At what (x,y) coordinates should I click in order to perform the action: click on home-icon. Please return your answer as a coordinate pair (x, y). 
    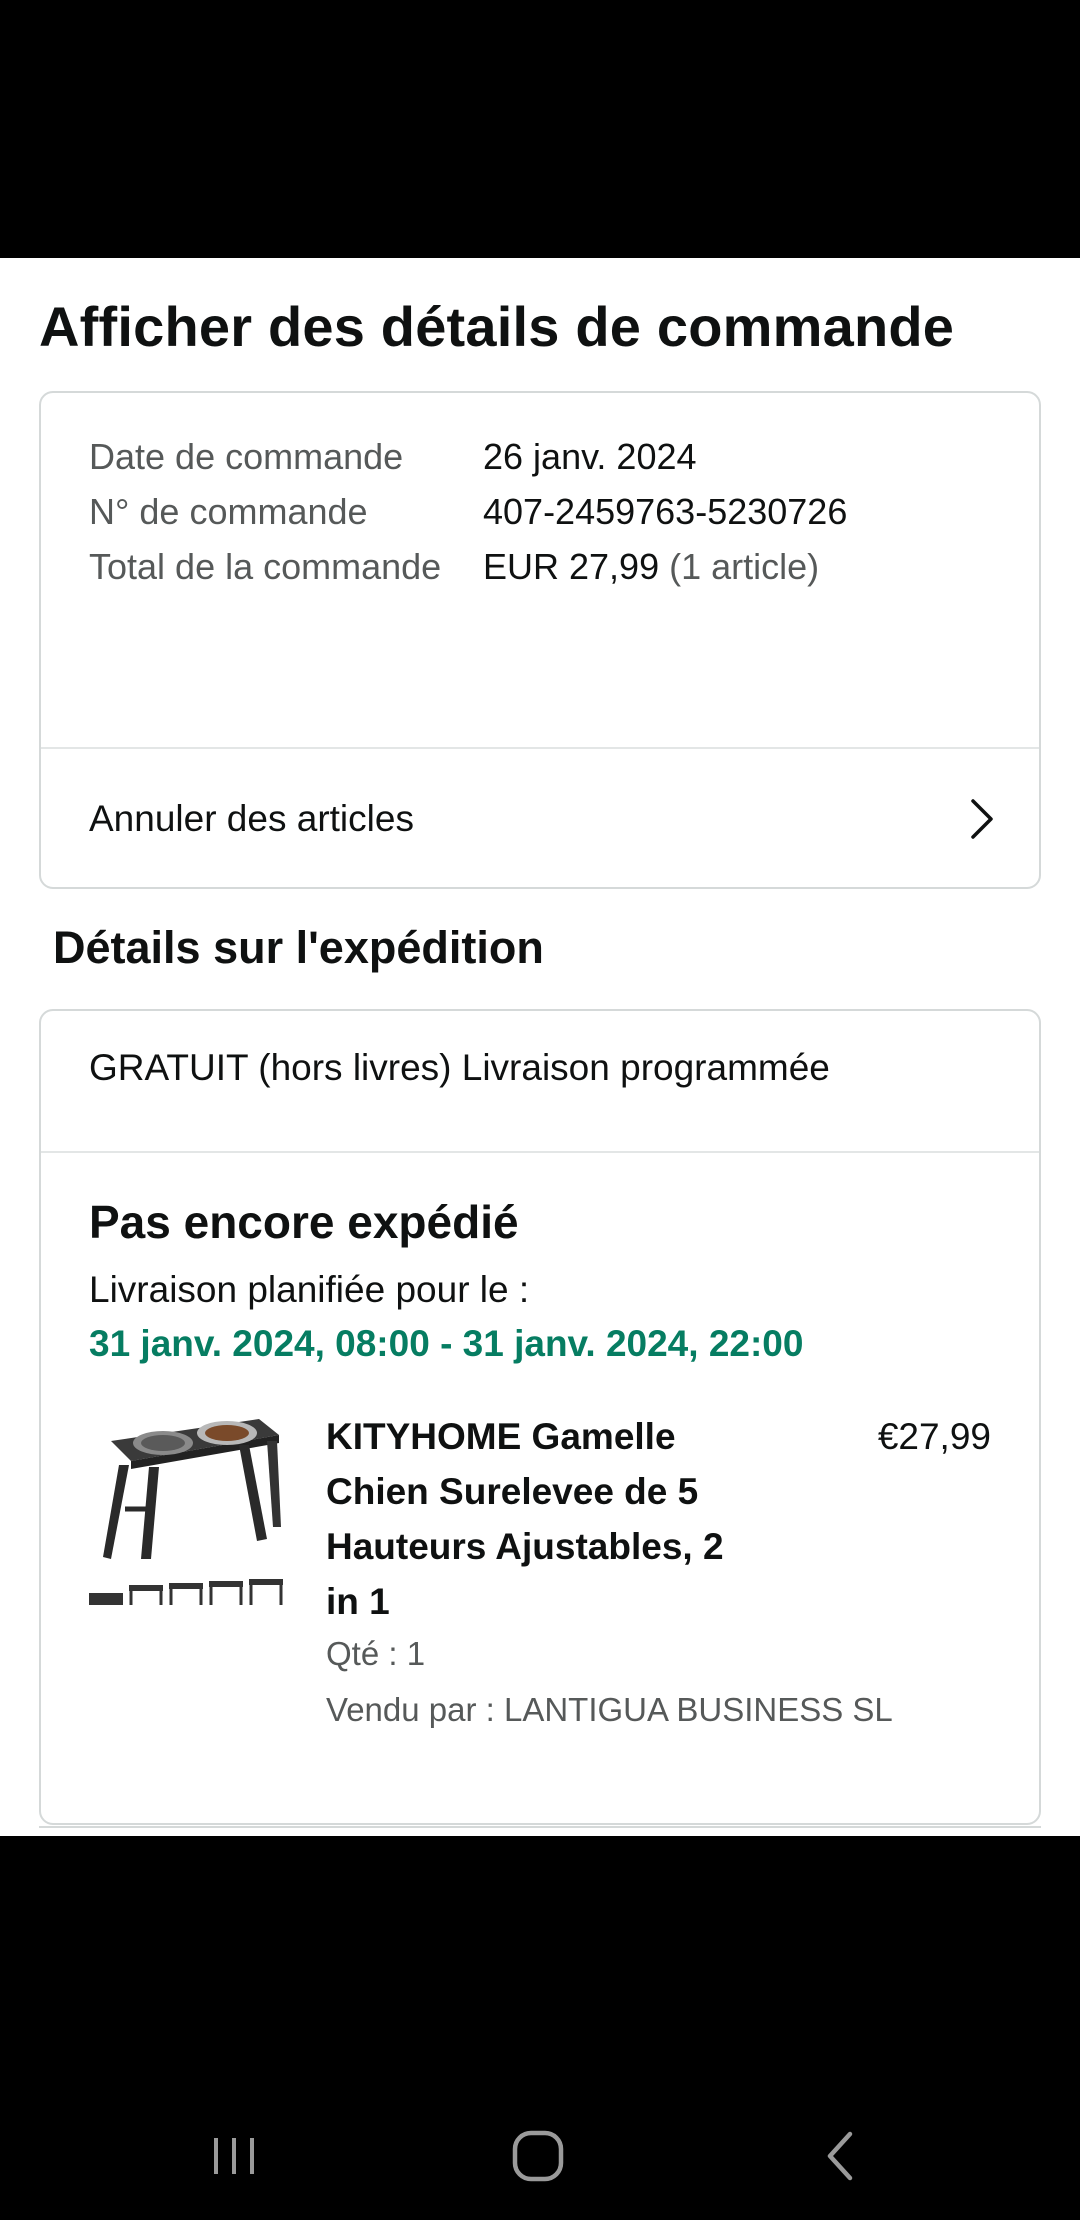
    Looking at the image, I should click on (538, 2156).